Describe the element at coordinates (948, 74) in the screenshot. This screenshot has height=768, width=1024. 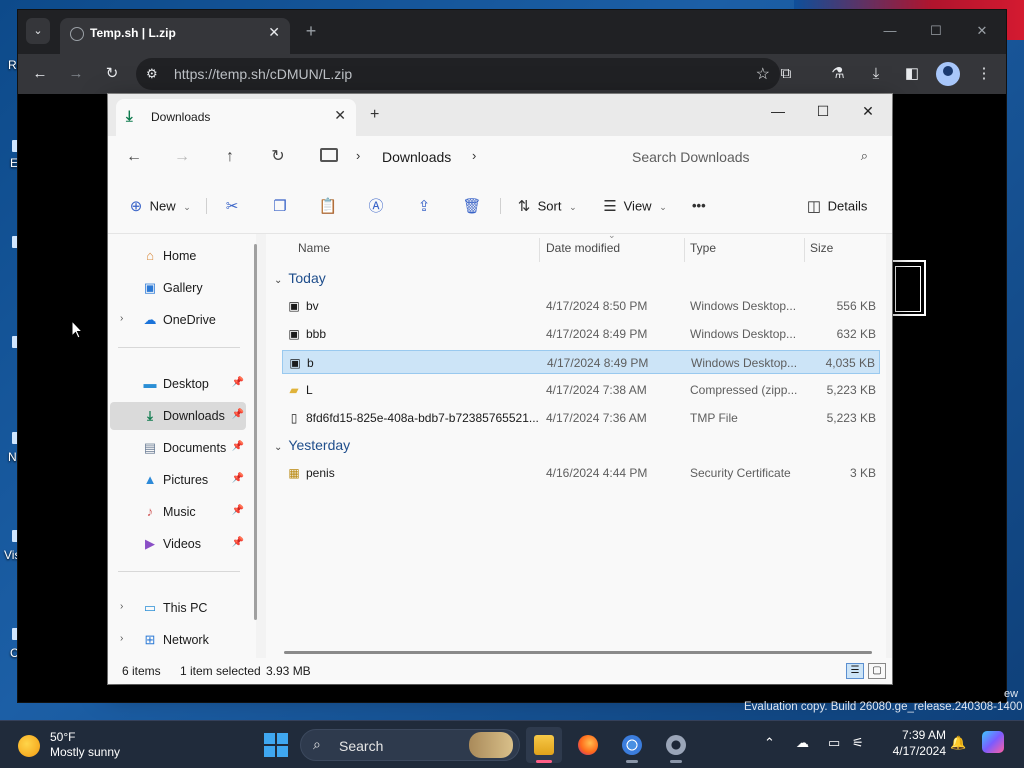
I see `avatar` at that location.